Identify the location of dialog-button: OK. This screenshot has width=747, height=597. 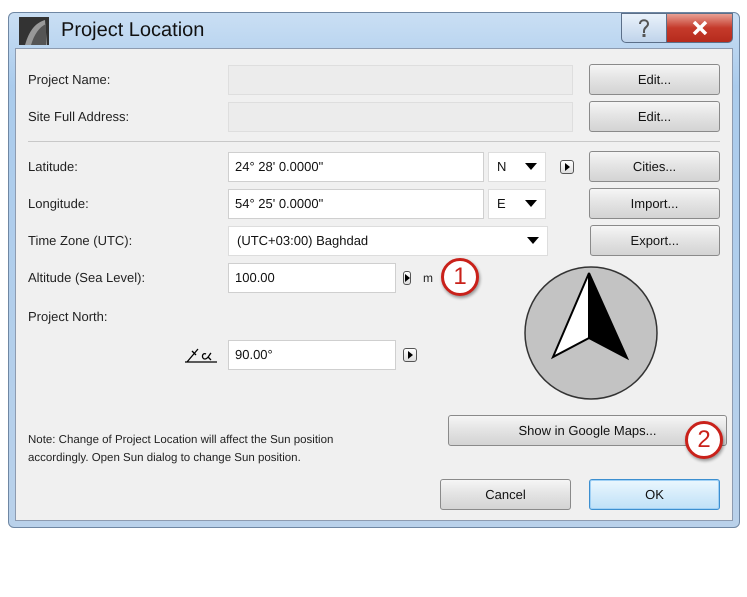
(654, 494).